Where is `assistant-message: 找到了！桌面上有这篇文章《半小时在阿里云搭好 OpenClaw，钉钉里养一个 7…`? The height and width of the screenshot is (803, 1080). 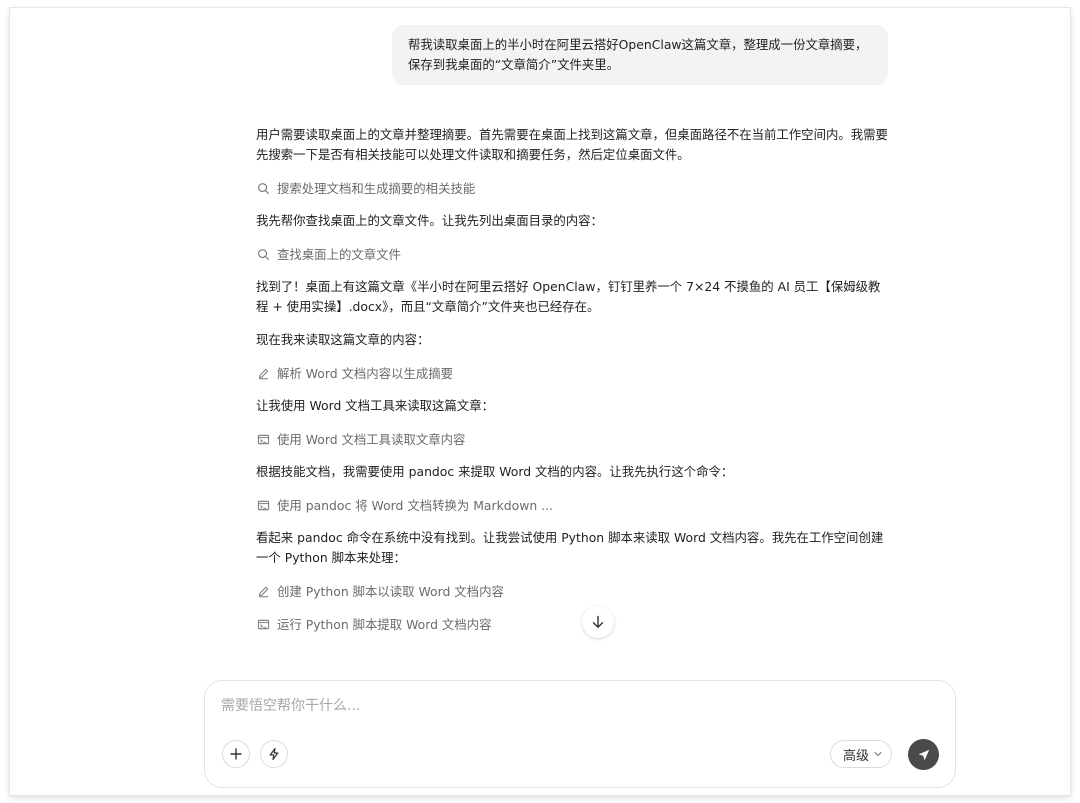
assistant-message: 找到了！桌面上有这篇文章《半小时在阿里云搭好 OpenClaw，钉钉里养一个 7… is located at coordinates (568, 296).